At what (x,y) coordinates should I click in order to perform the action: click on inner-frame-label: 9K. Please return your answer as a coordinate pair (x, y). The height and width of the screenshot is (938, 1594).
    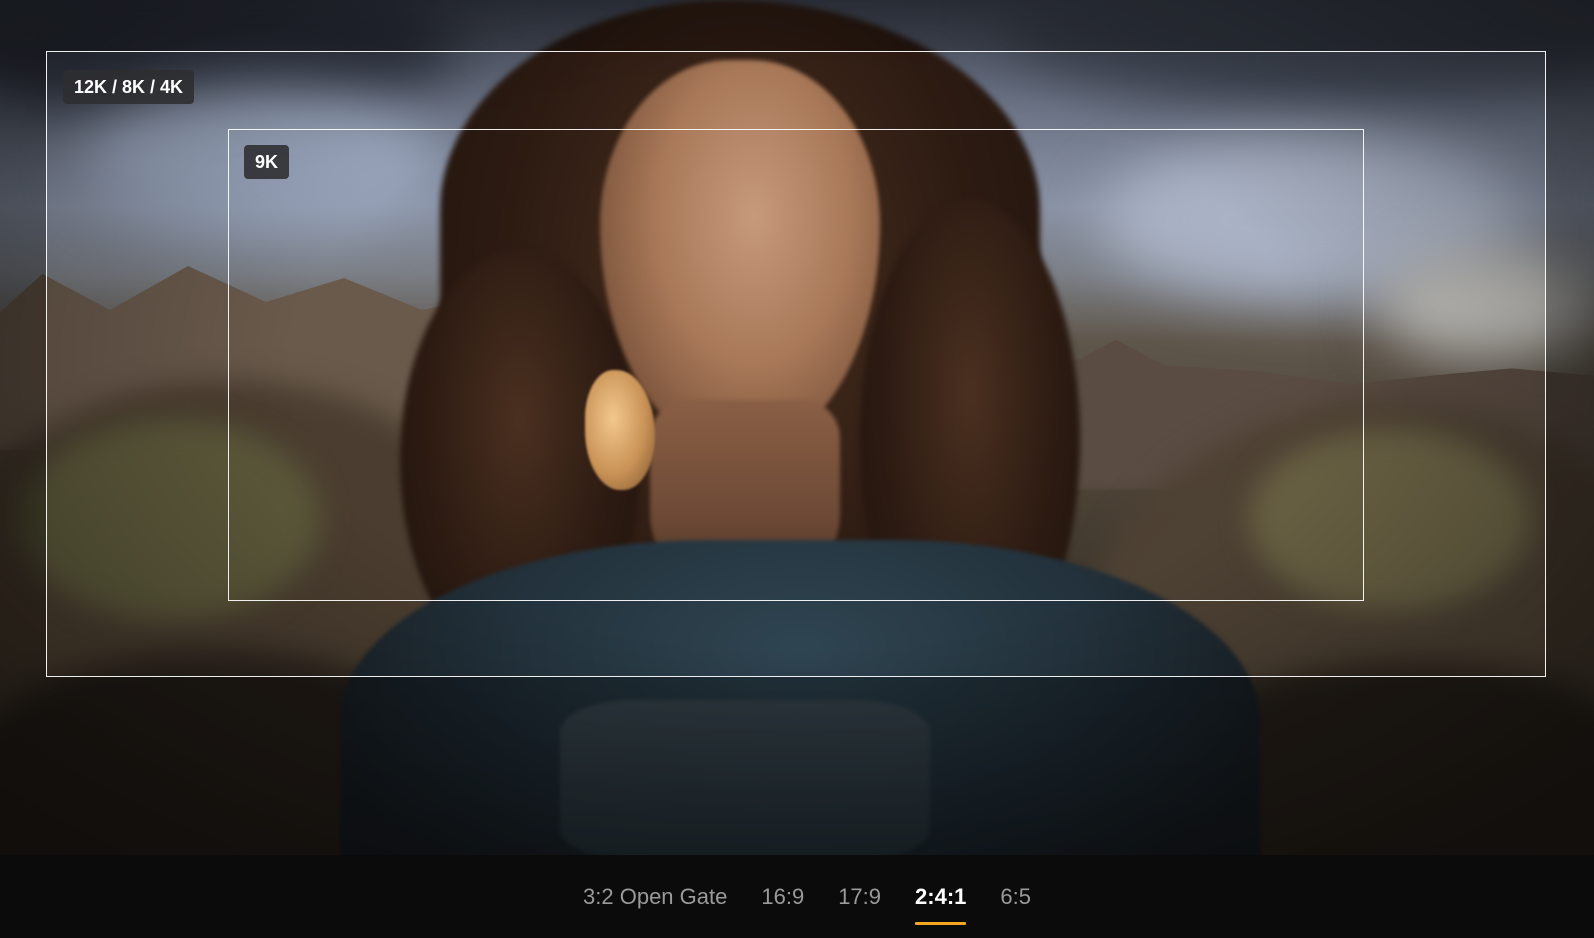
    Looking at the image, I should click on (267, 162).